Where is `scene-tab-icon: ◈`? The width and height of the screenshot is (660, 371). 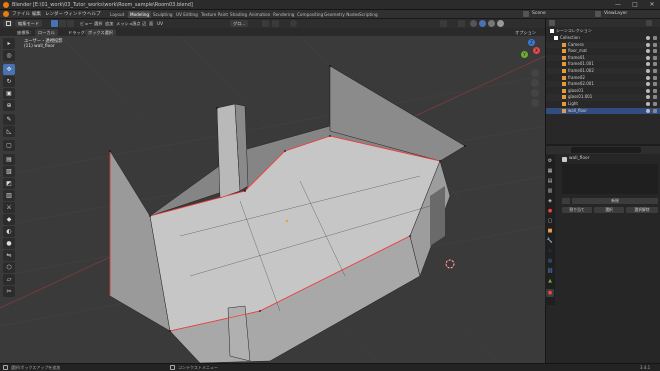 scene-tab-icon: ◈ is located at coordinates (550, 201).